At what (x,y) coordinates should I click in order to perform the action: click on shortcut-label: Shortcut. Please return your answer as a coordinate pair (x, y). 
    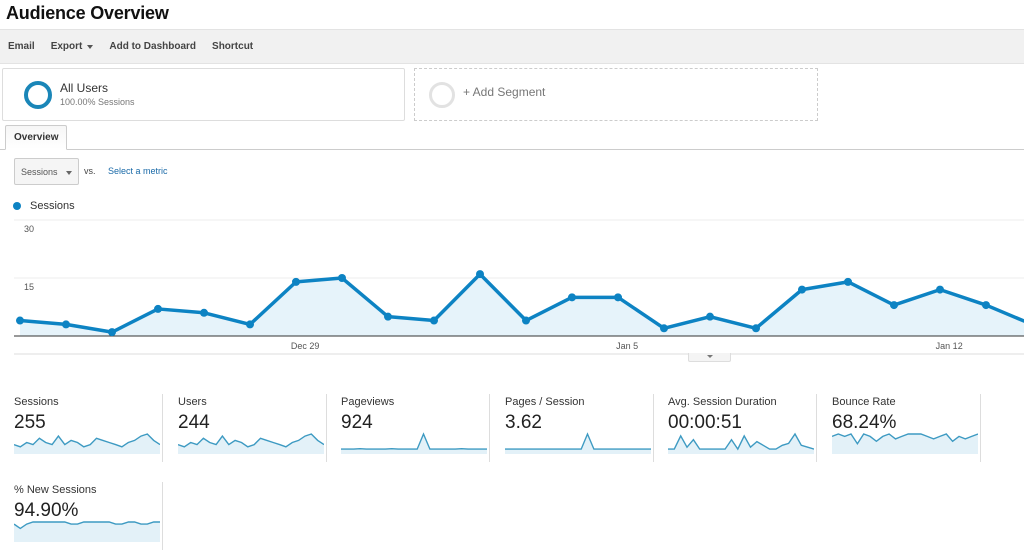
    Looking at the image, I should click on (233, 46).